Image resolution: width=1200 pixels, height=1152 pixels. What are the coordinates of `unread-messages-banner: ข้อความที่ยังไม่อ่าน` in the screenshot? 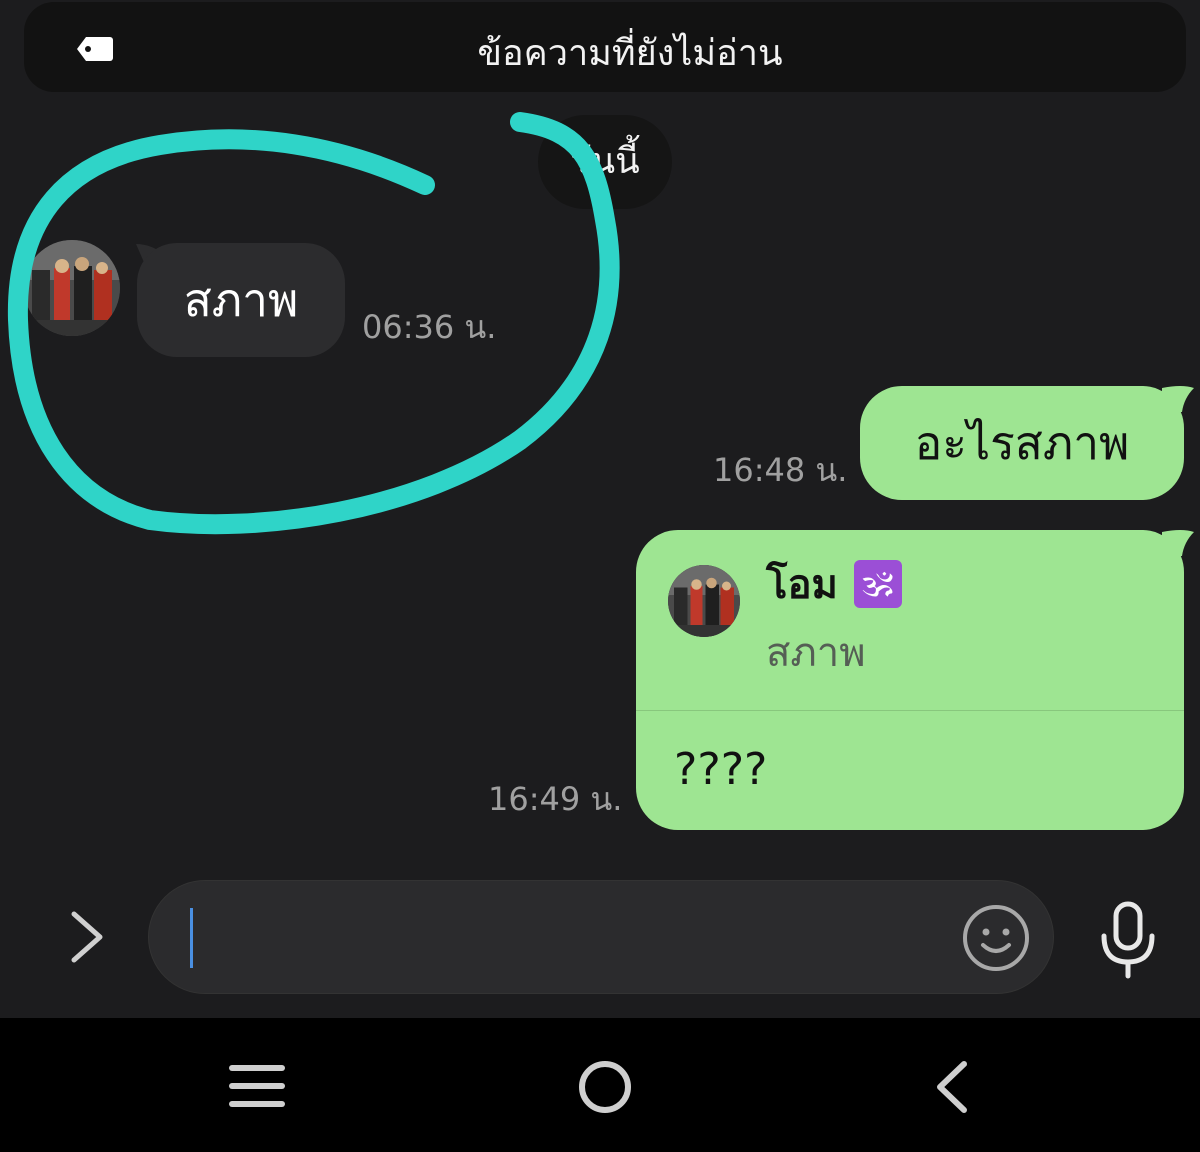 It's located at (605, 47).